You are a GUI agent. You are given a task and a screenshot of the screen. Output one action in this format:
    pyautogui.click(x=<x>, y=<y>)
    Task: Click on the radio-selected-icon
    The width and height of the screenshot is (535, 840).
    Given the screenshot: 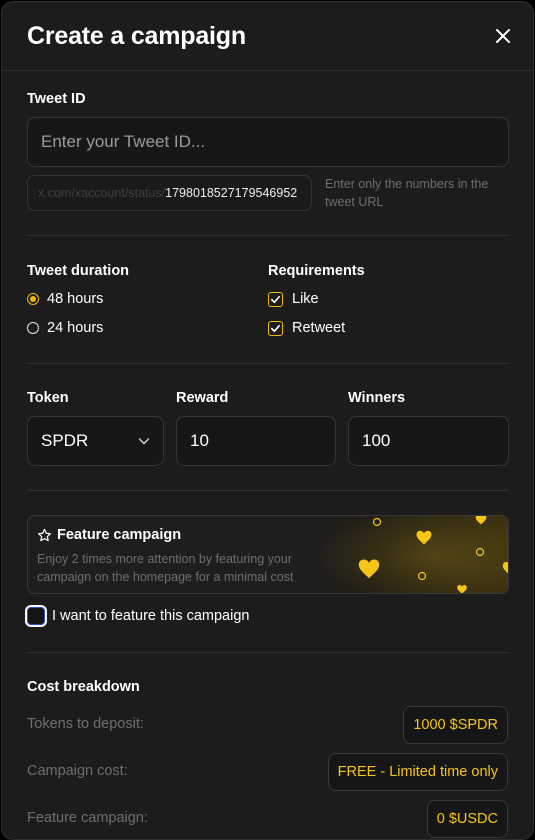 What is the action you would take?
    pyautogui.click(x=33, y=299)
    